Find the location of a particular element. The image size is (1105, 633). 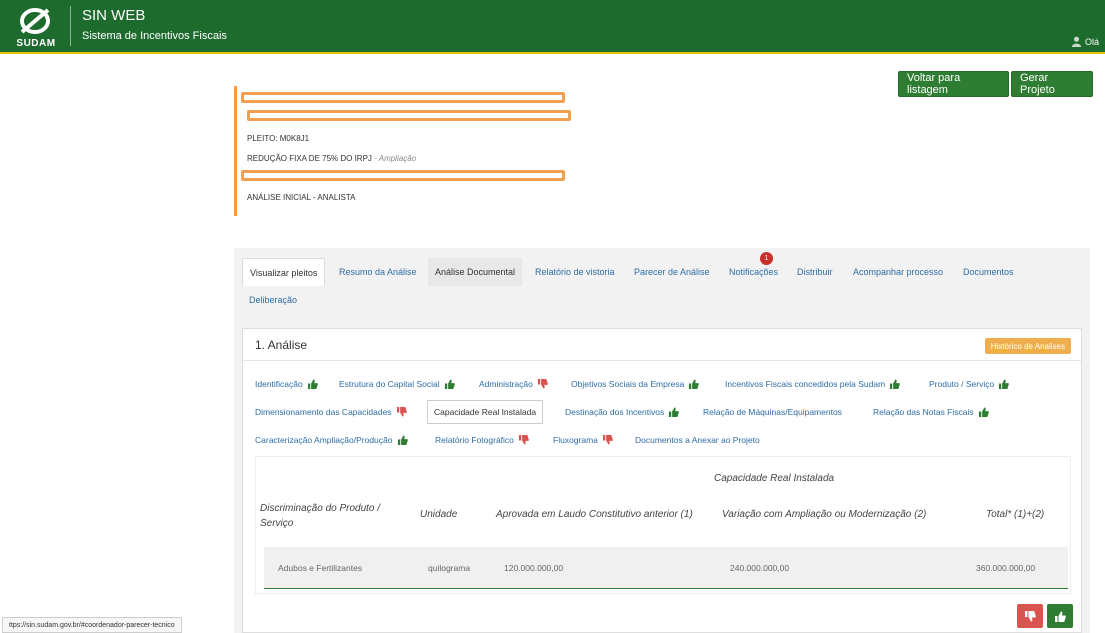

user-icon is located at coordinates (1076, 41).